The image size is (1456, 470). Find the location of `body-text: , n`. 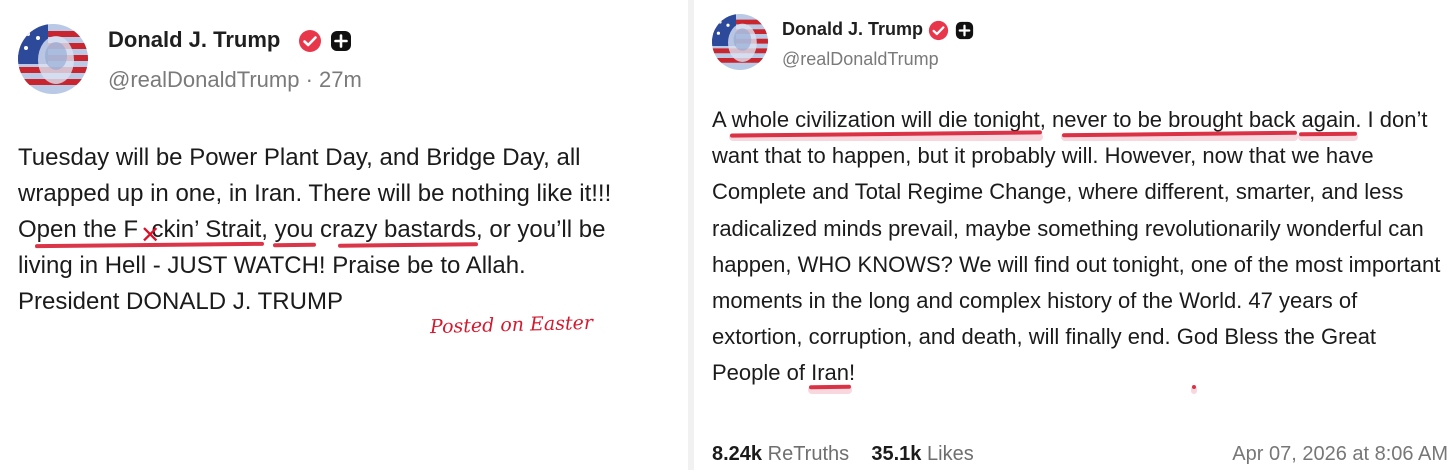

body-text: , n is located at coordinates (1052, 119).